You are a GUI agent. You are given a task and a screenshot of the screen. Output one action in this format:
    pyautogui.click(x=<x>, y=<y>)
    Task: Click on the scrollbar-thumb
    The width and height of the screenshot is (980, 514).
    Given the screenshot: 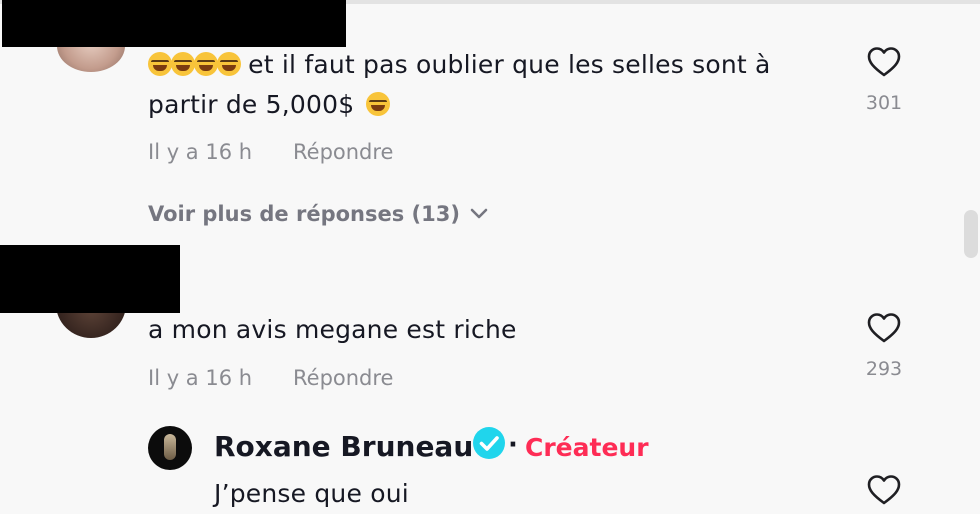 What is the action you would take?
    pyautogui.click(x=971, y=234)
    